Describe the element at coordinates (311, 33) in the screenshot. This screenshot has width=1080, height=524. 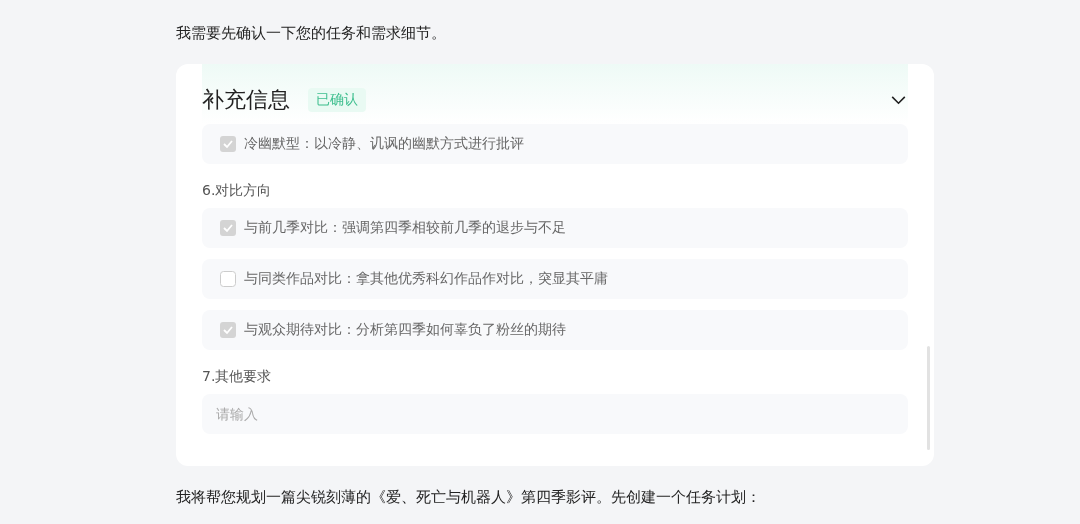
I see `message-text: 我需要先确认一下您的任务和需求细节。` at that location.